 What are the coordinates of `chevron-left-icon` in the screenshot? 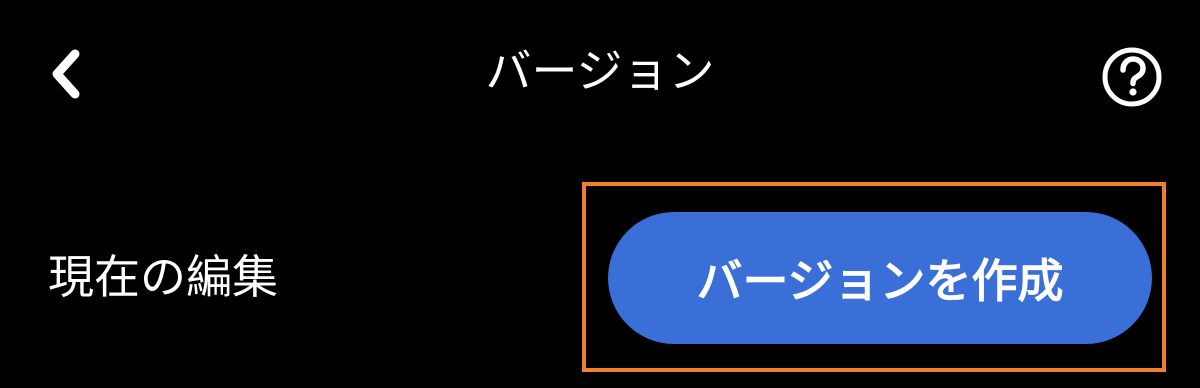 It's located at (66, 74).